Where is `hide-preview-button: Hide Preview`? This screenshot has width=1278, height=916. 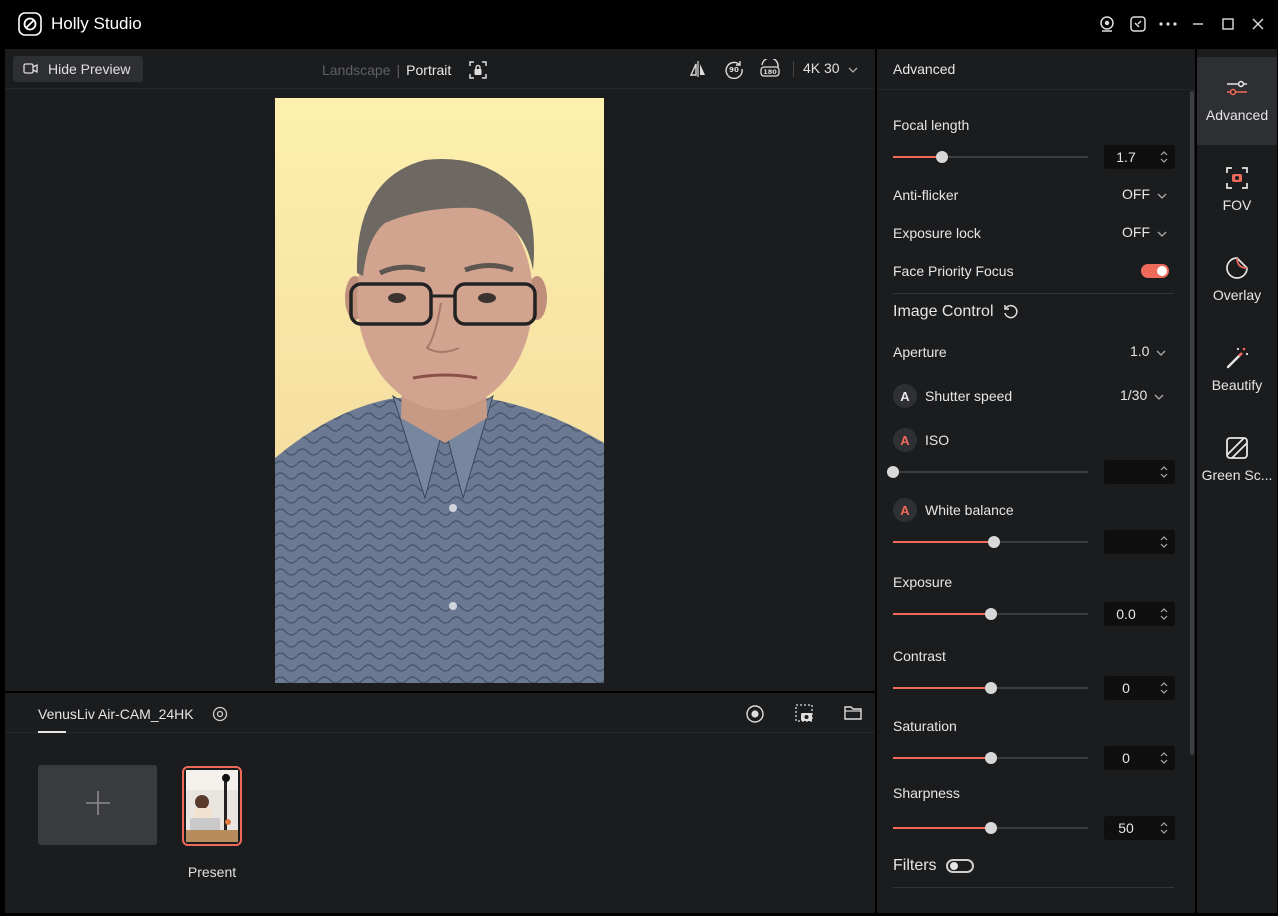
hide-preview-button: Hide Preview is located at coordinates (78, 69).